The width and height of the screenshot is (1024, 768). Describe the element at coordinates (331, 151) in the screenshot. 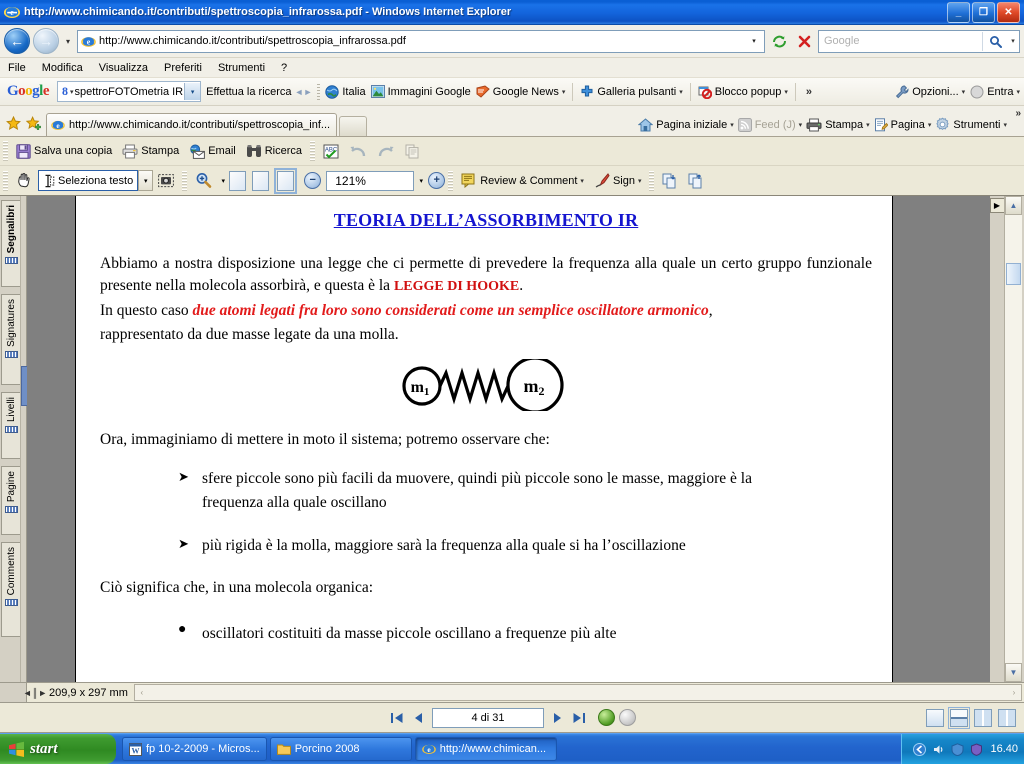

I see `spellcheck-button: ABC` at that location.